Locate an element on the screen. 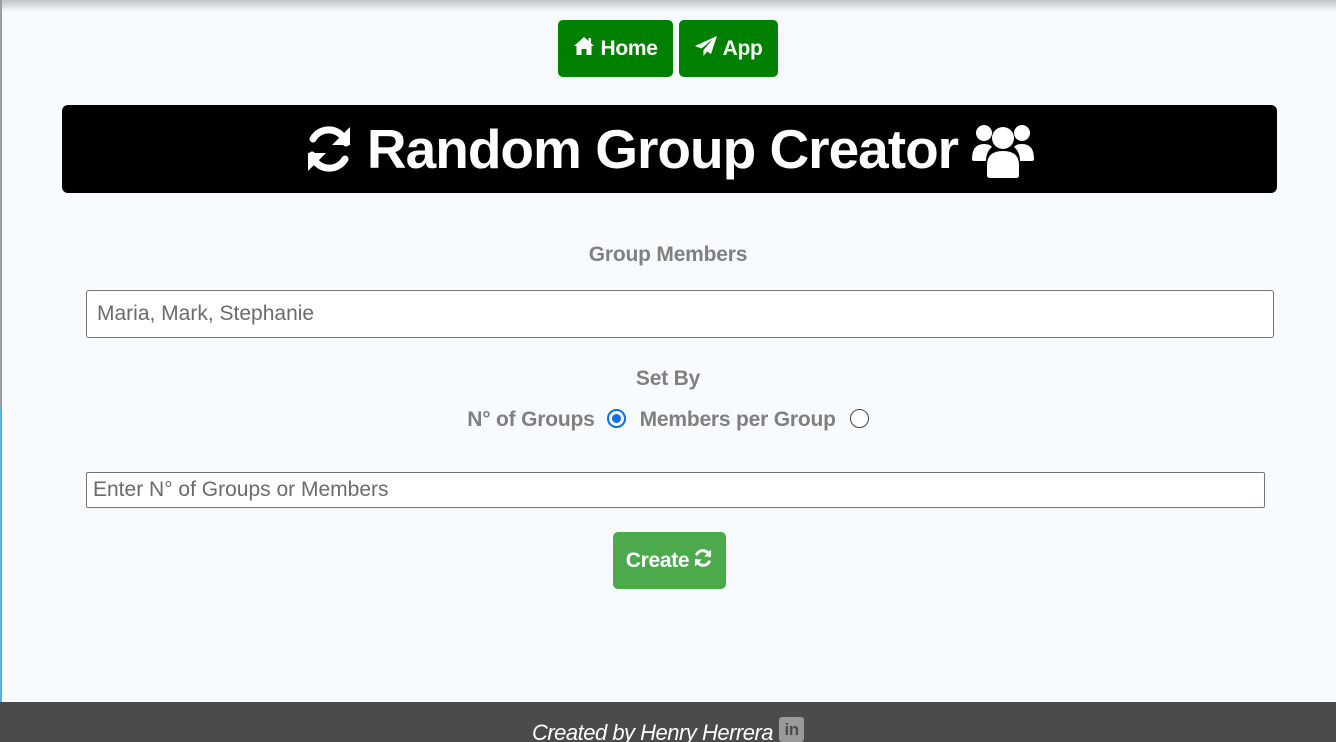  top-nav: Home App is located at coordinates (668, 48).